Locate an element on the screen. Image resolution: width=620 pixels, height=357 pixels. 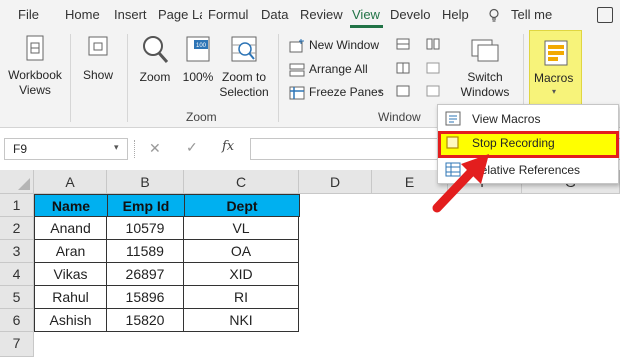
split-icon is located at coordinates (403, 44).